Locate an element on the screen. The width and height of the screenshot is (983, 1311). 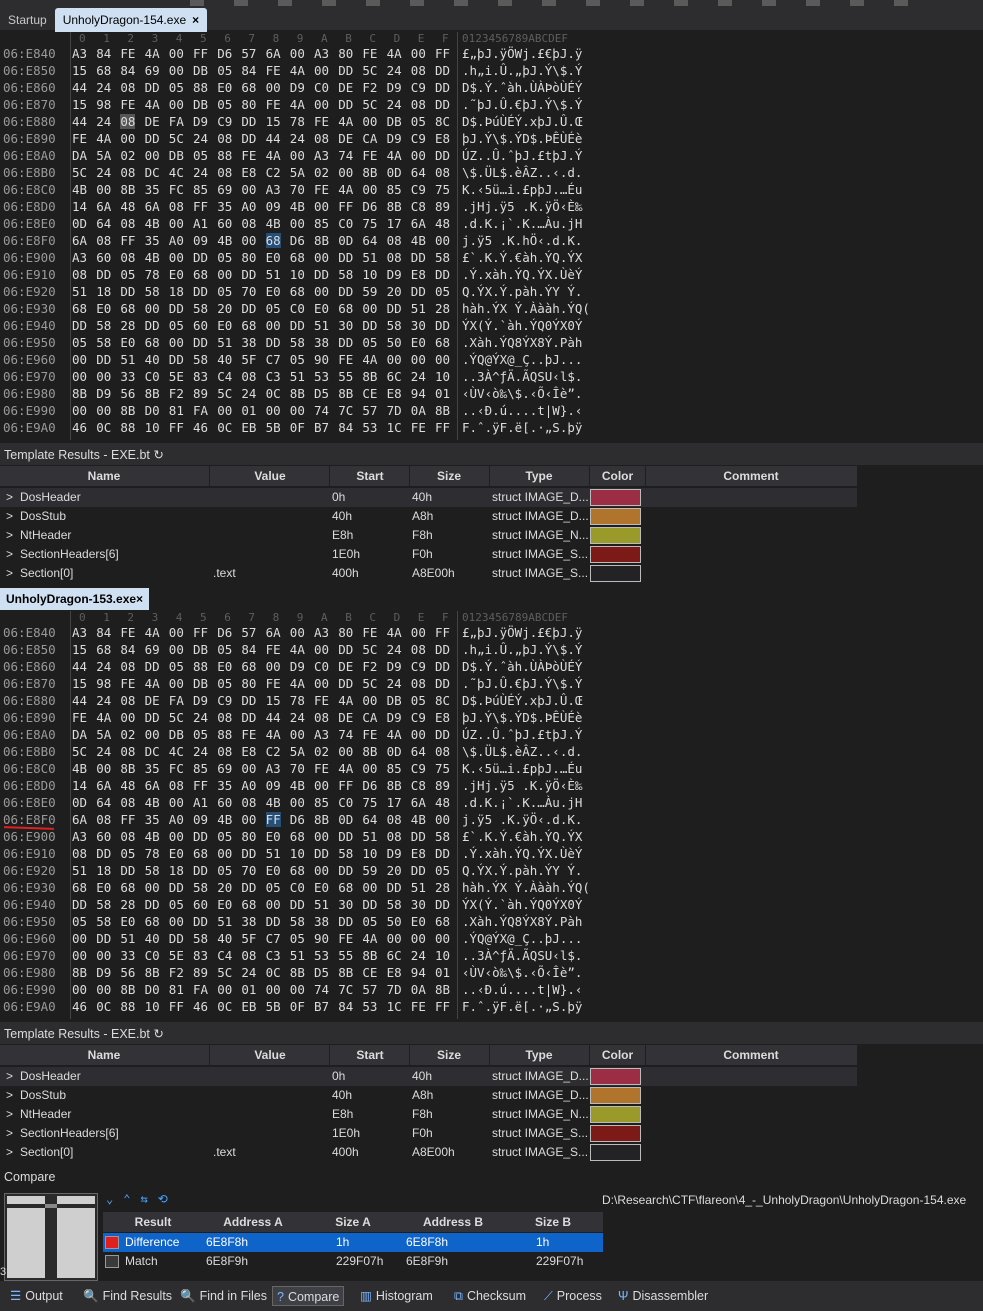
hex-byte: 20 is located at coordinates (394, 291).